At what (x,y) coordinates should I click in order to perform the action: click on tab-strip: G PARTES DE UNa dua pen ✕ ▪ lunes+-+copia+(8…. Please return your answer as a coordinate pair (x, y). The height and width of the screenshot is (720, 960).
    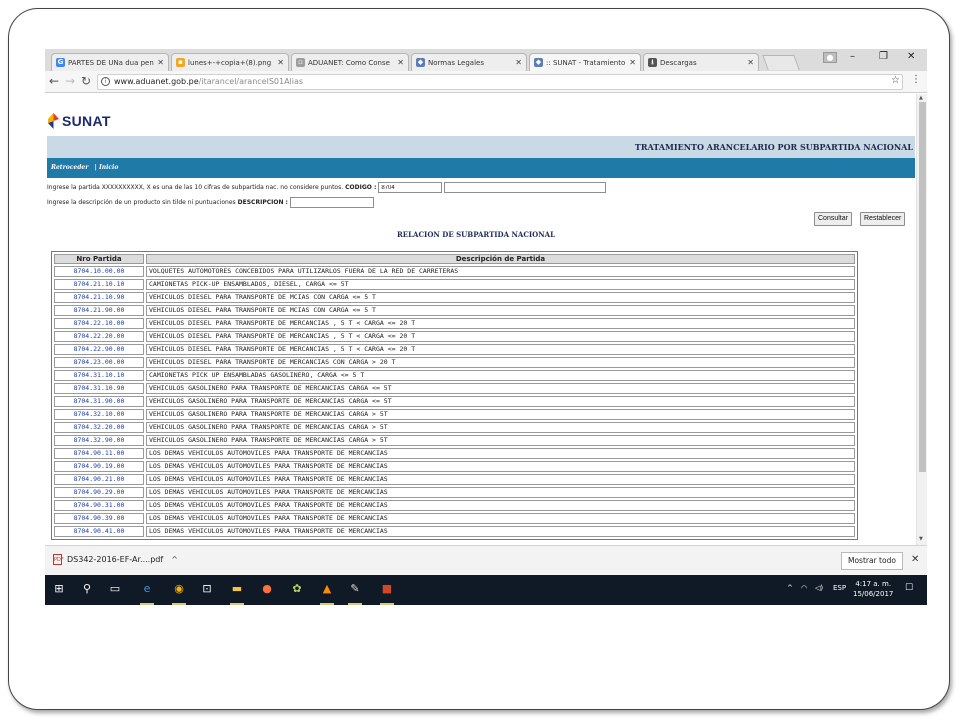
    Looking at the image, I should click on (486, 60).